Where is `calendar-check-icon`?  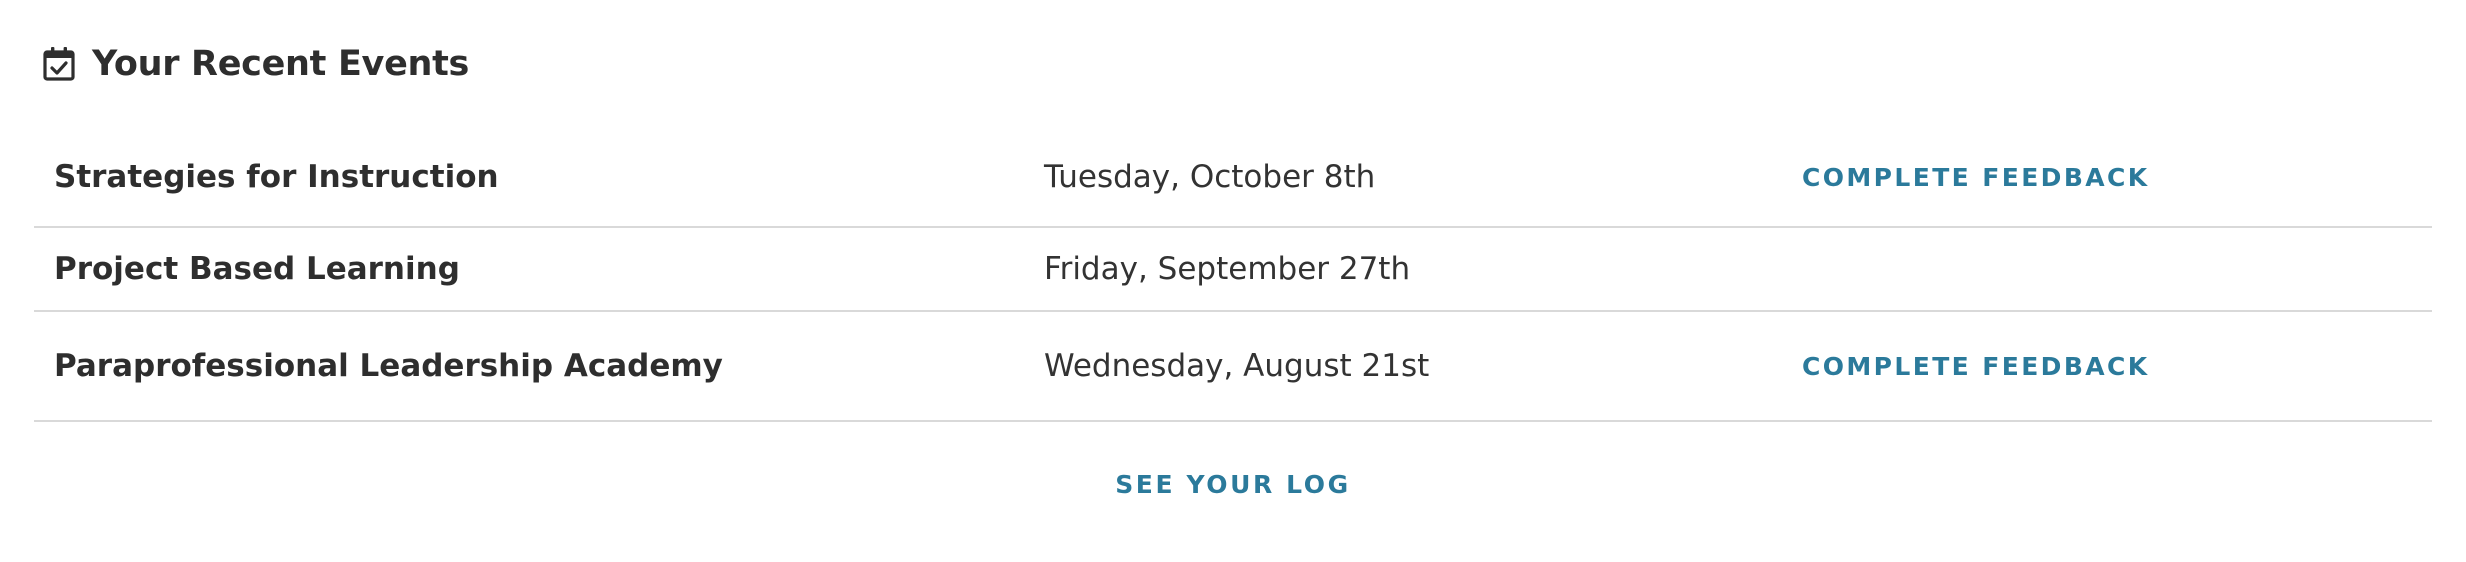 calendar-check-icon is located at coordinates (59, 64).